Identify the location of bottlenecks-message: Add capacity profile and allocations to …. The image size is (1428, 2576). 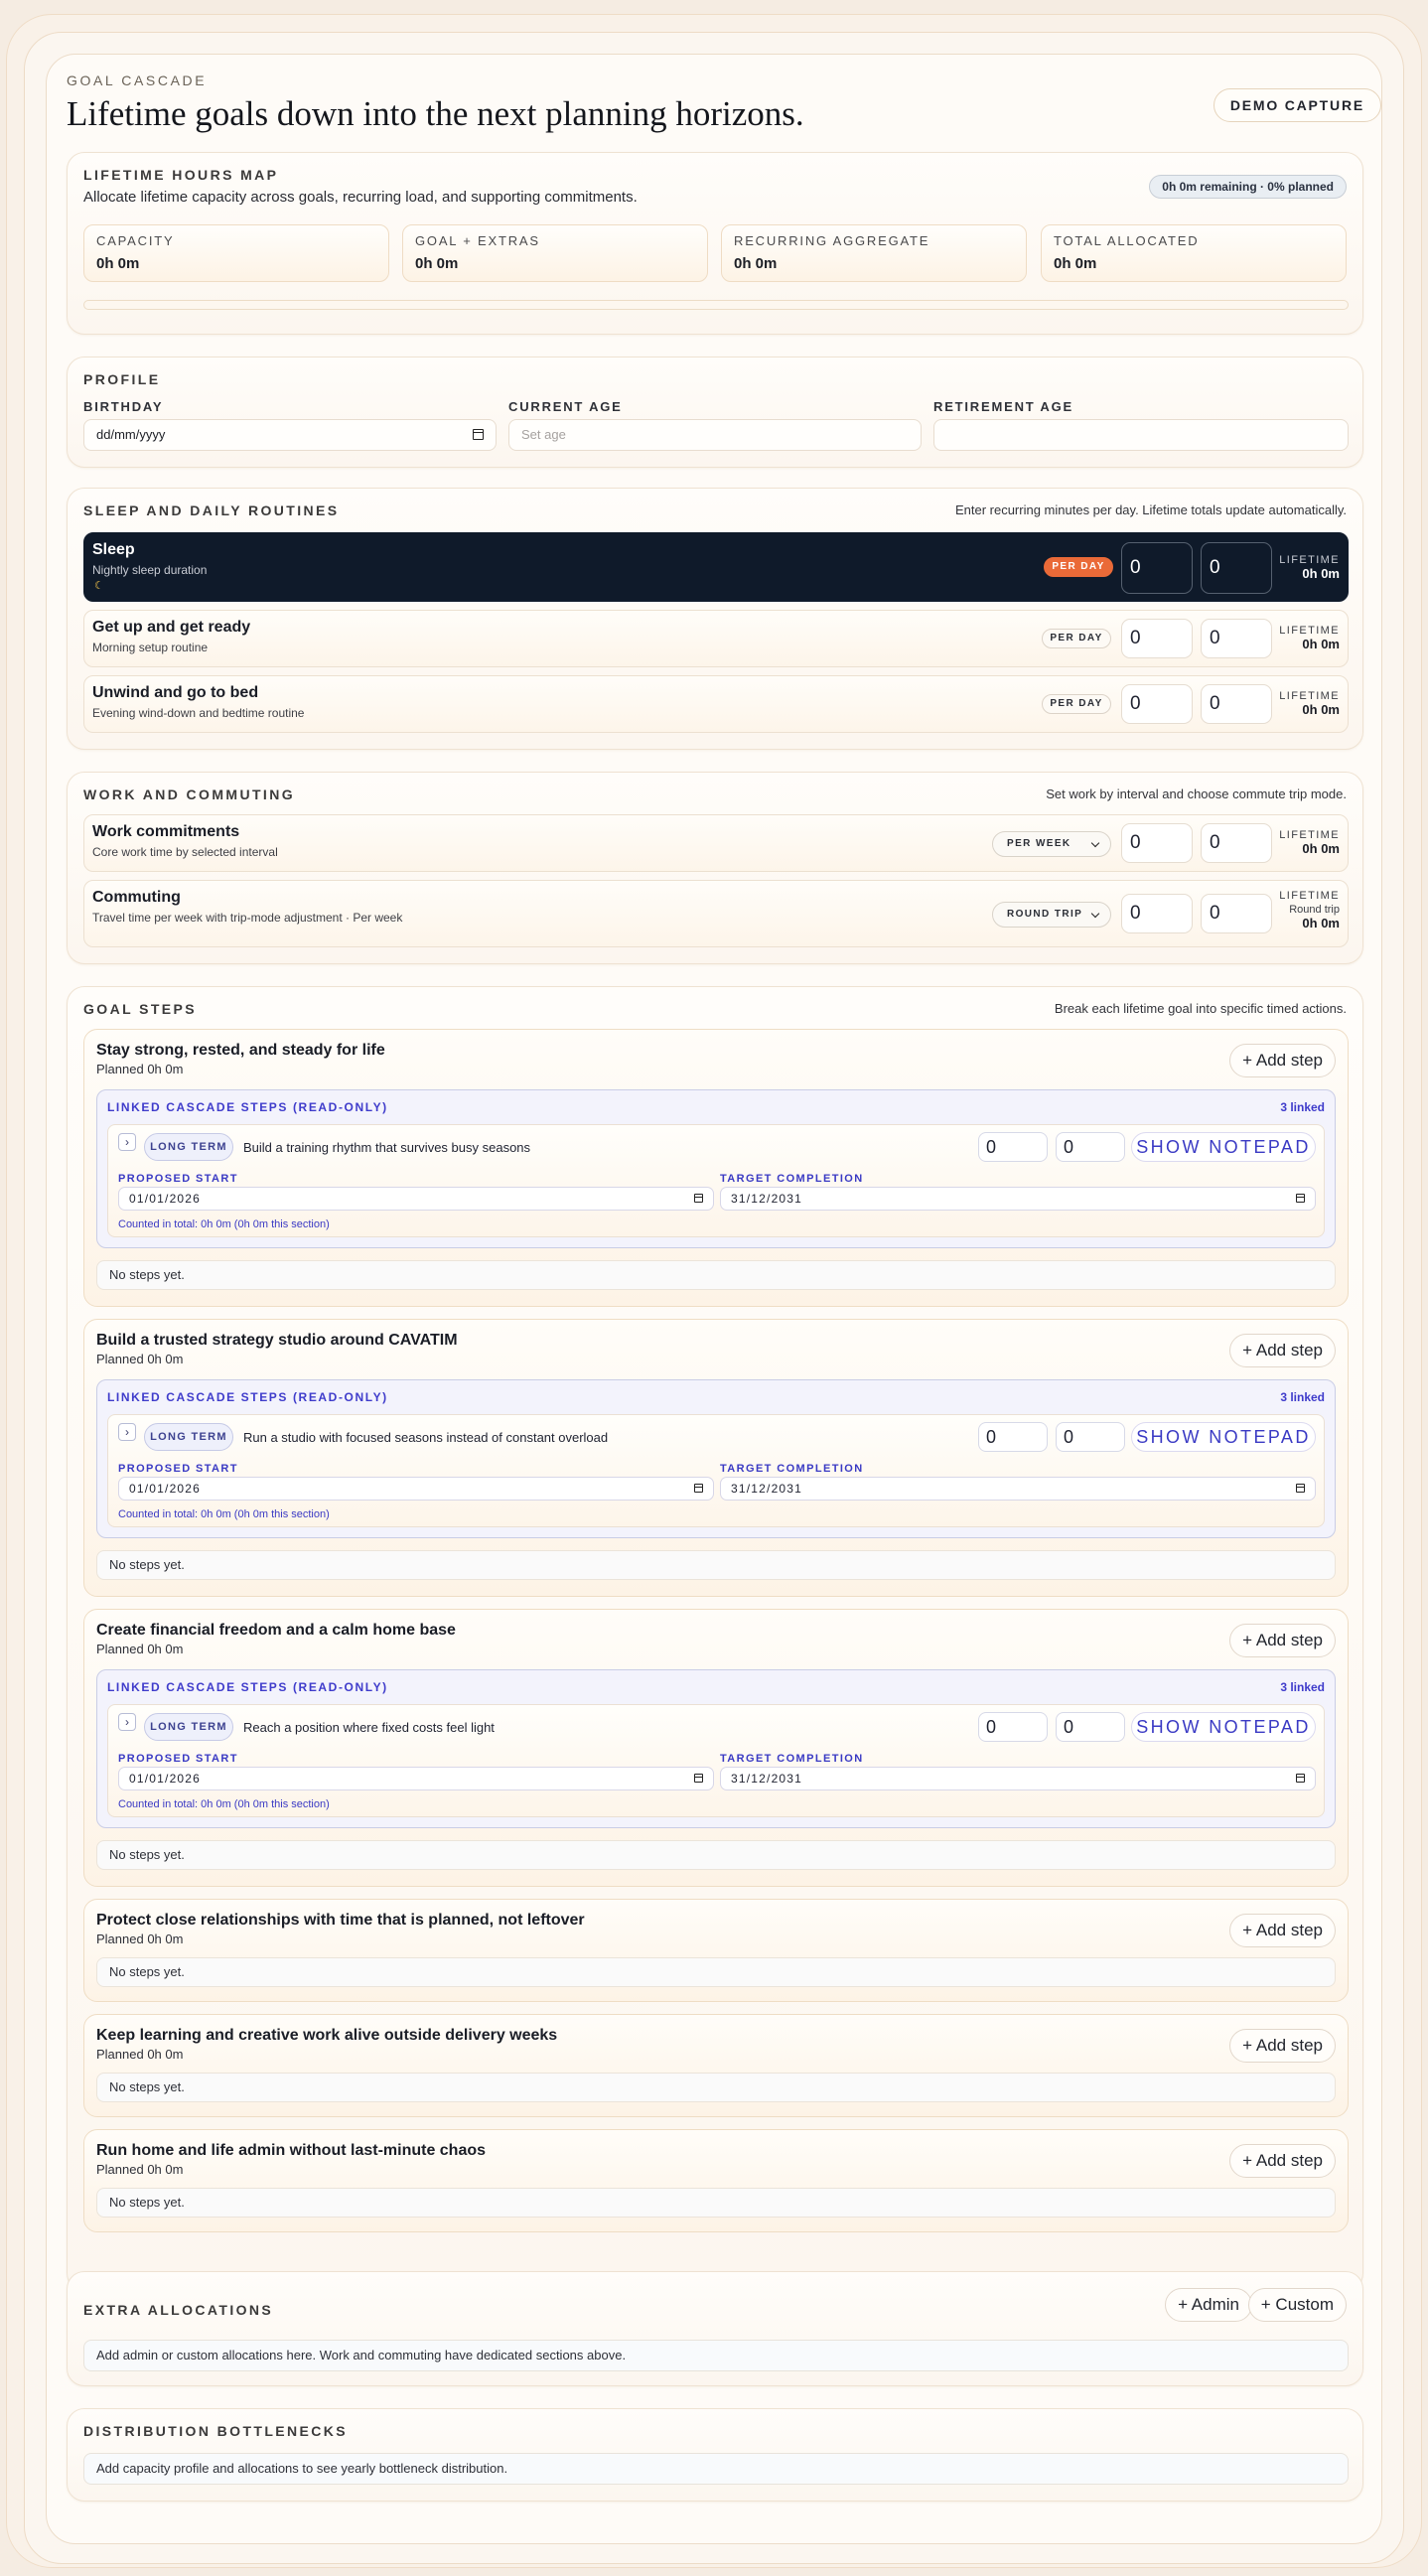
(716, 2469).